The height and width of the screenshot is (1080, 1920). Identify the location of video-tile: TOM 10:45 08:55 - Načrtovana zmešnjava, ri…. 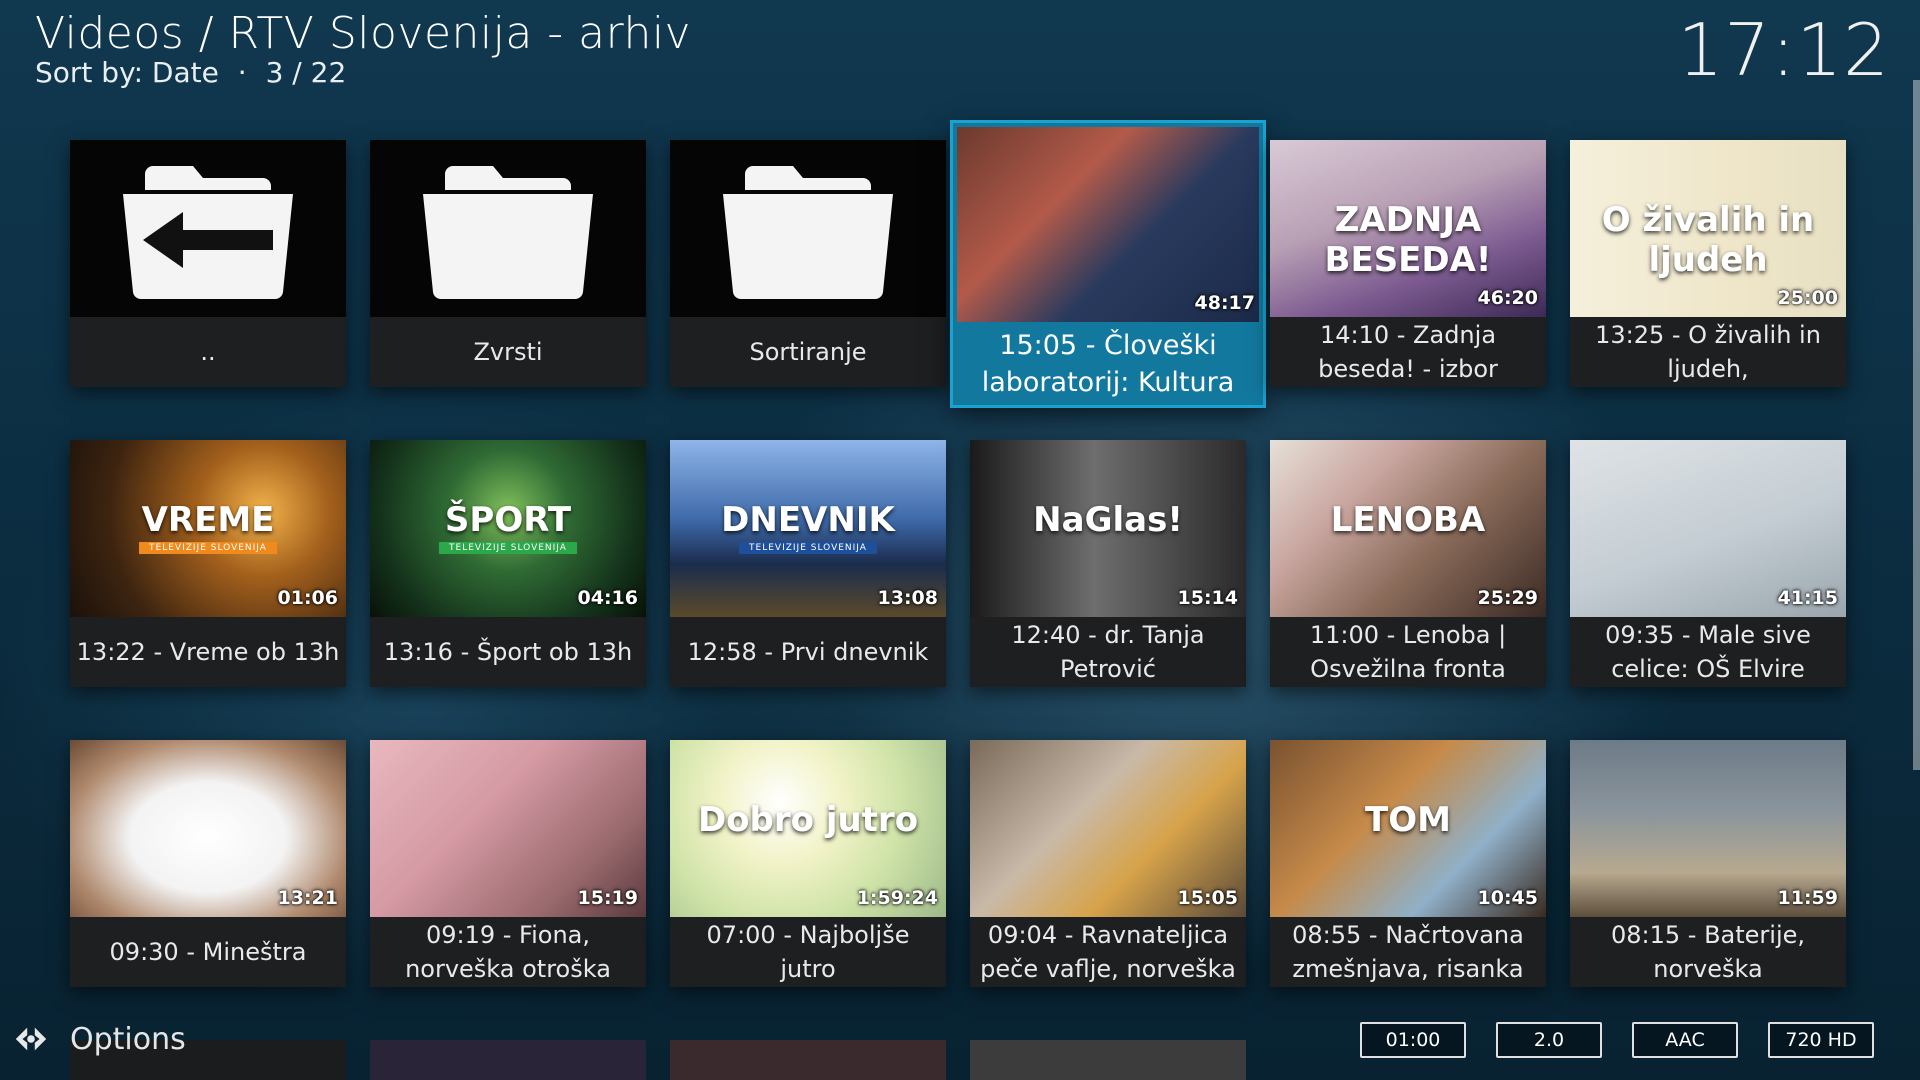
(1408, 863).